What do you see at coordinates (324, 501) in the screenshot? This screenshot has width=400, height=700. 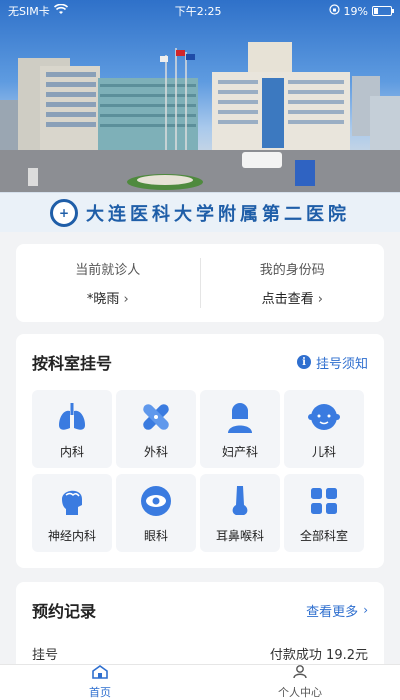 I see `grid-icon` at bounding box center [324, 501].